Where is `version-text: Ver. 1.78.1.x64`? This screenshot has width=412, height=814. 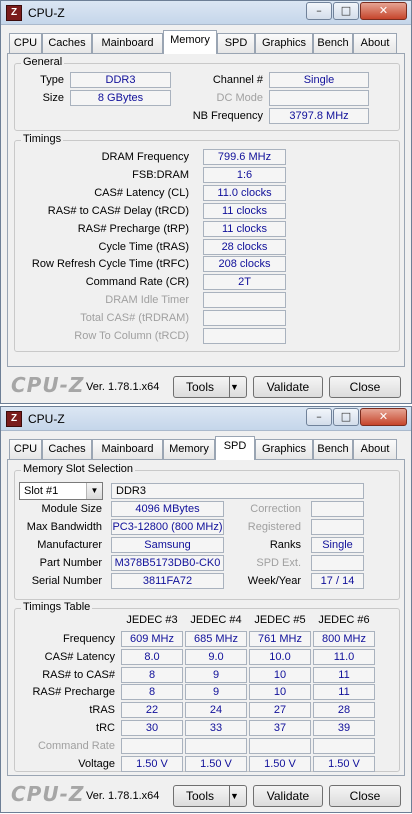 version-text: Ver. 1.78.1.x64 is located at coordinates (123, 387).